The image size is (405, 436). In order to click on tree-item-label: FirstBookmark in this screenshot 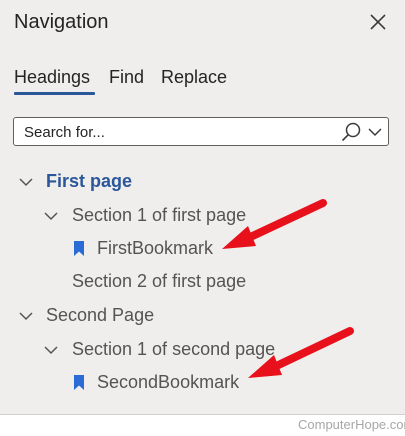, I will do `click(155, 248)`.